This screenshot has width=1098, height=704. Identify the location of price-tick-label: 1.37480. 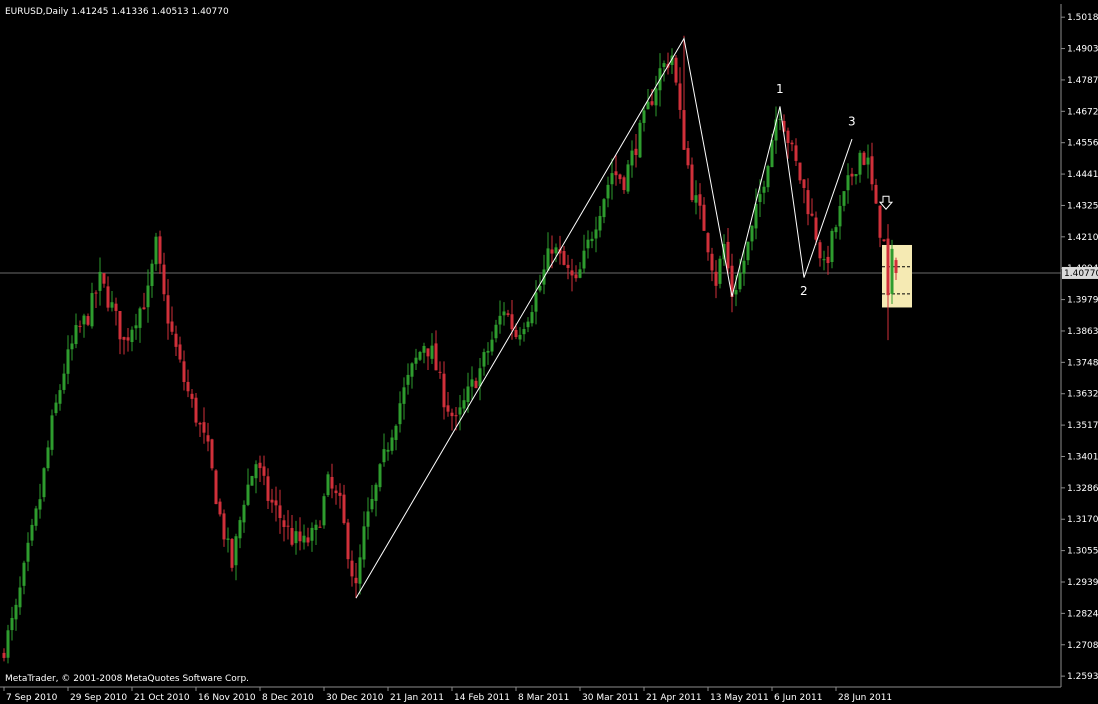
(1082, 363).